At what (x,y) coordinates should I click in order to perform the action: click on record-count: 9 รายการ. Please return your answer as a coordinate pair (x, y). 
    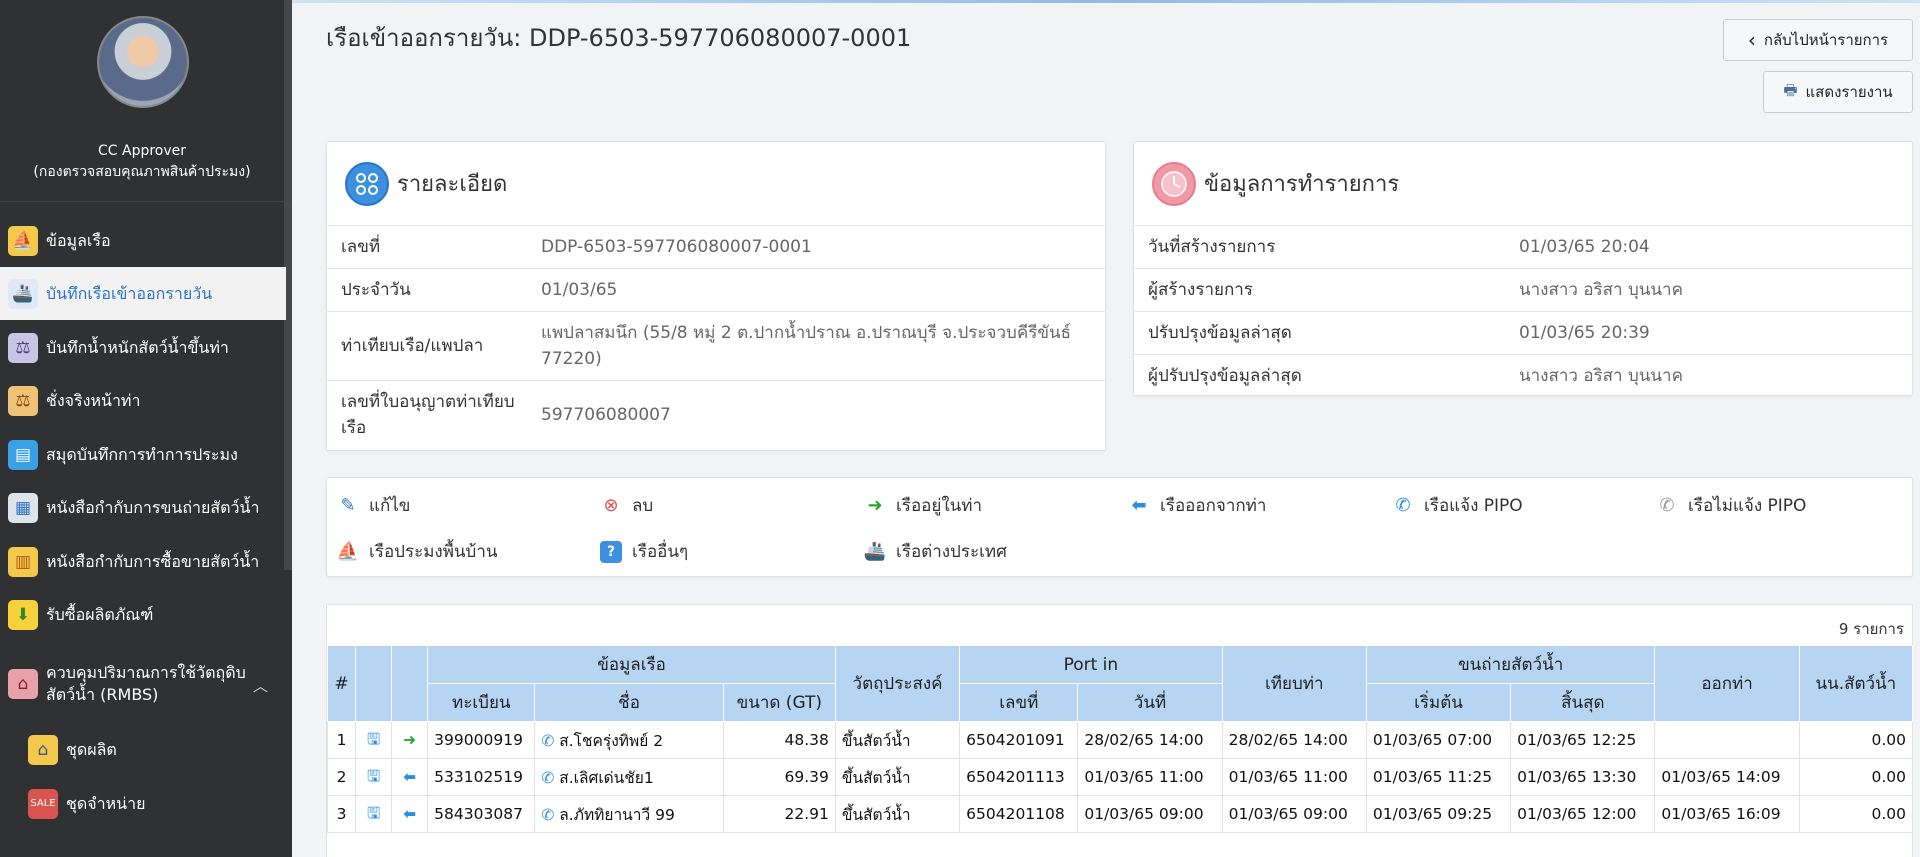
    Looking at the image, I should click on (1871, 629).